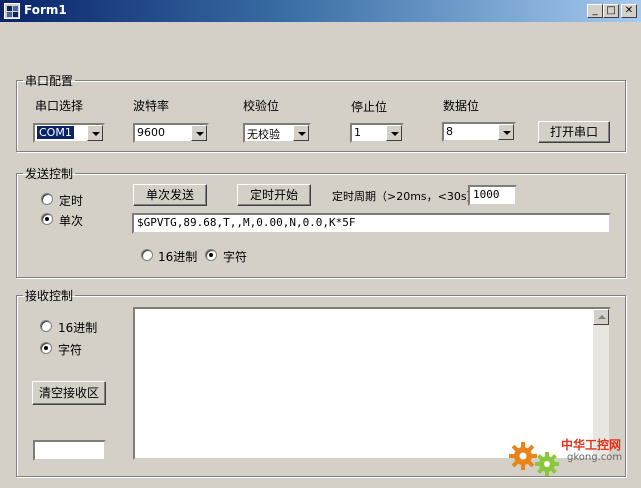 This screenshot has height=488, width=641. What do you see at coordinates (574, 132) in the screenshot?
I see `open-port-button: 打开串口` at bounding box center [574, 132].